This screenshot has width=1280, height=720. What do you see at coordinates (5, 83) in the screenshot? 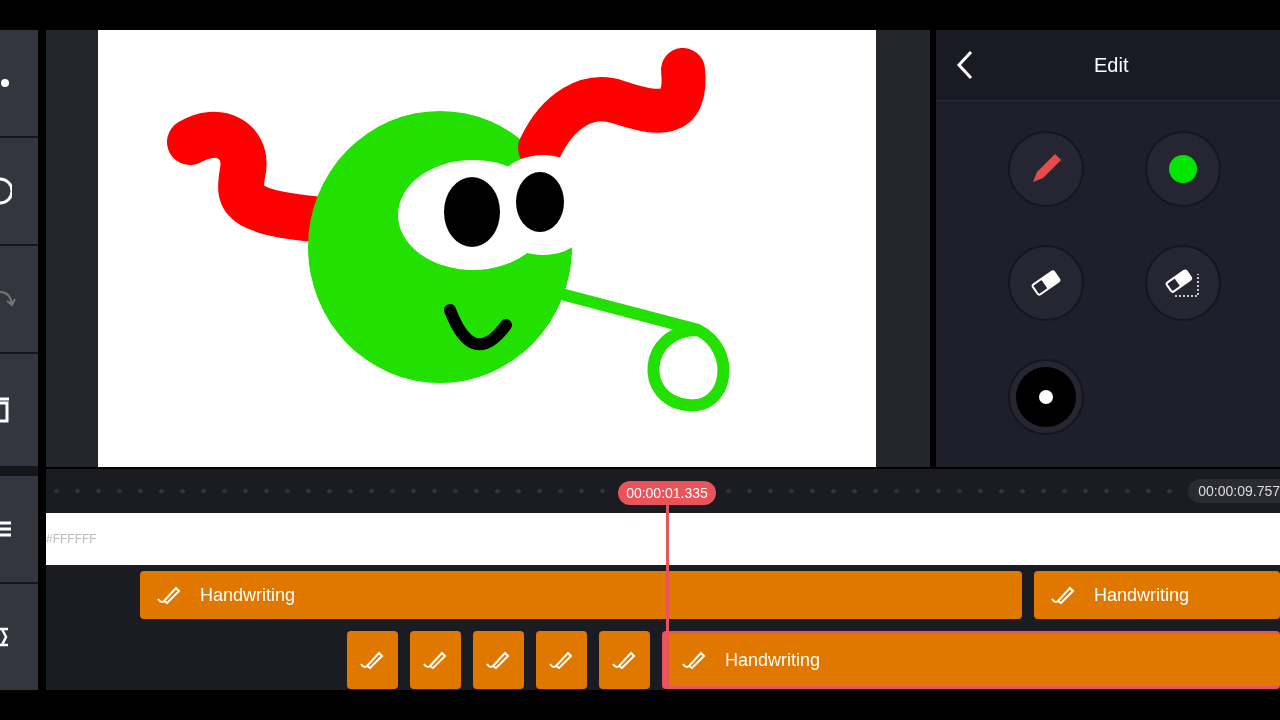
I see `dot-icon` at bounding box center [5, 83].